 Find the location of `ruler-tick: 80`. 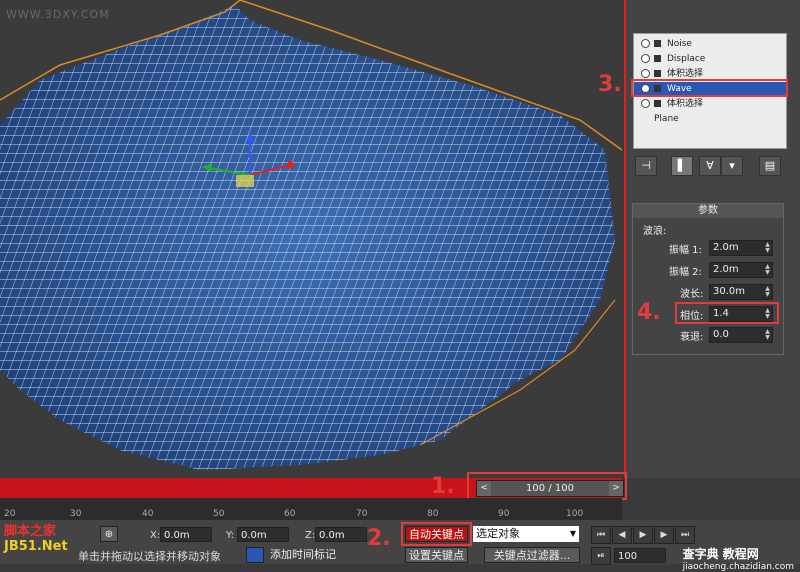

ruler-tick: 80 is located at coordinates (433, 514).